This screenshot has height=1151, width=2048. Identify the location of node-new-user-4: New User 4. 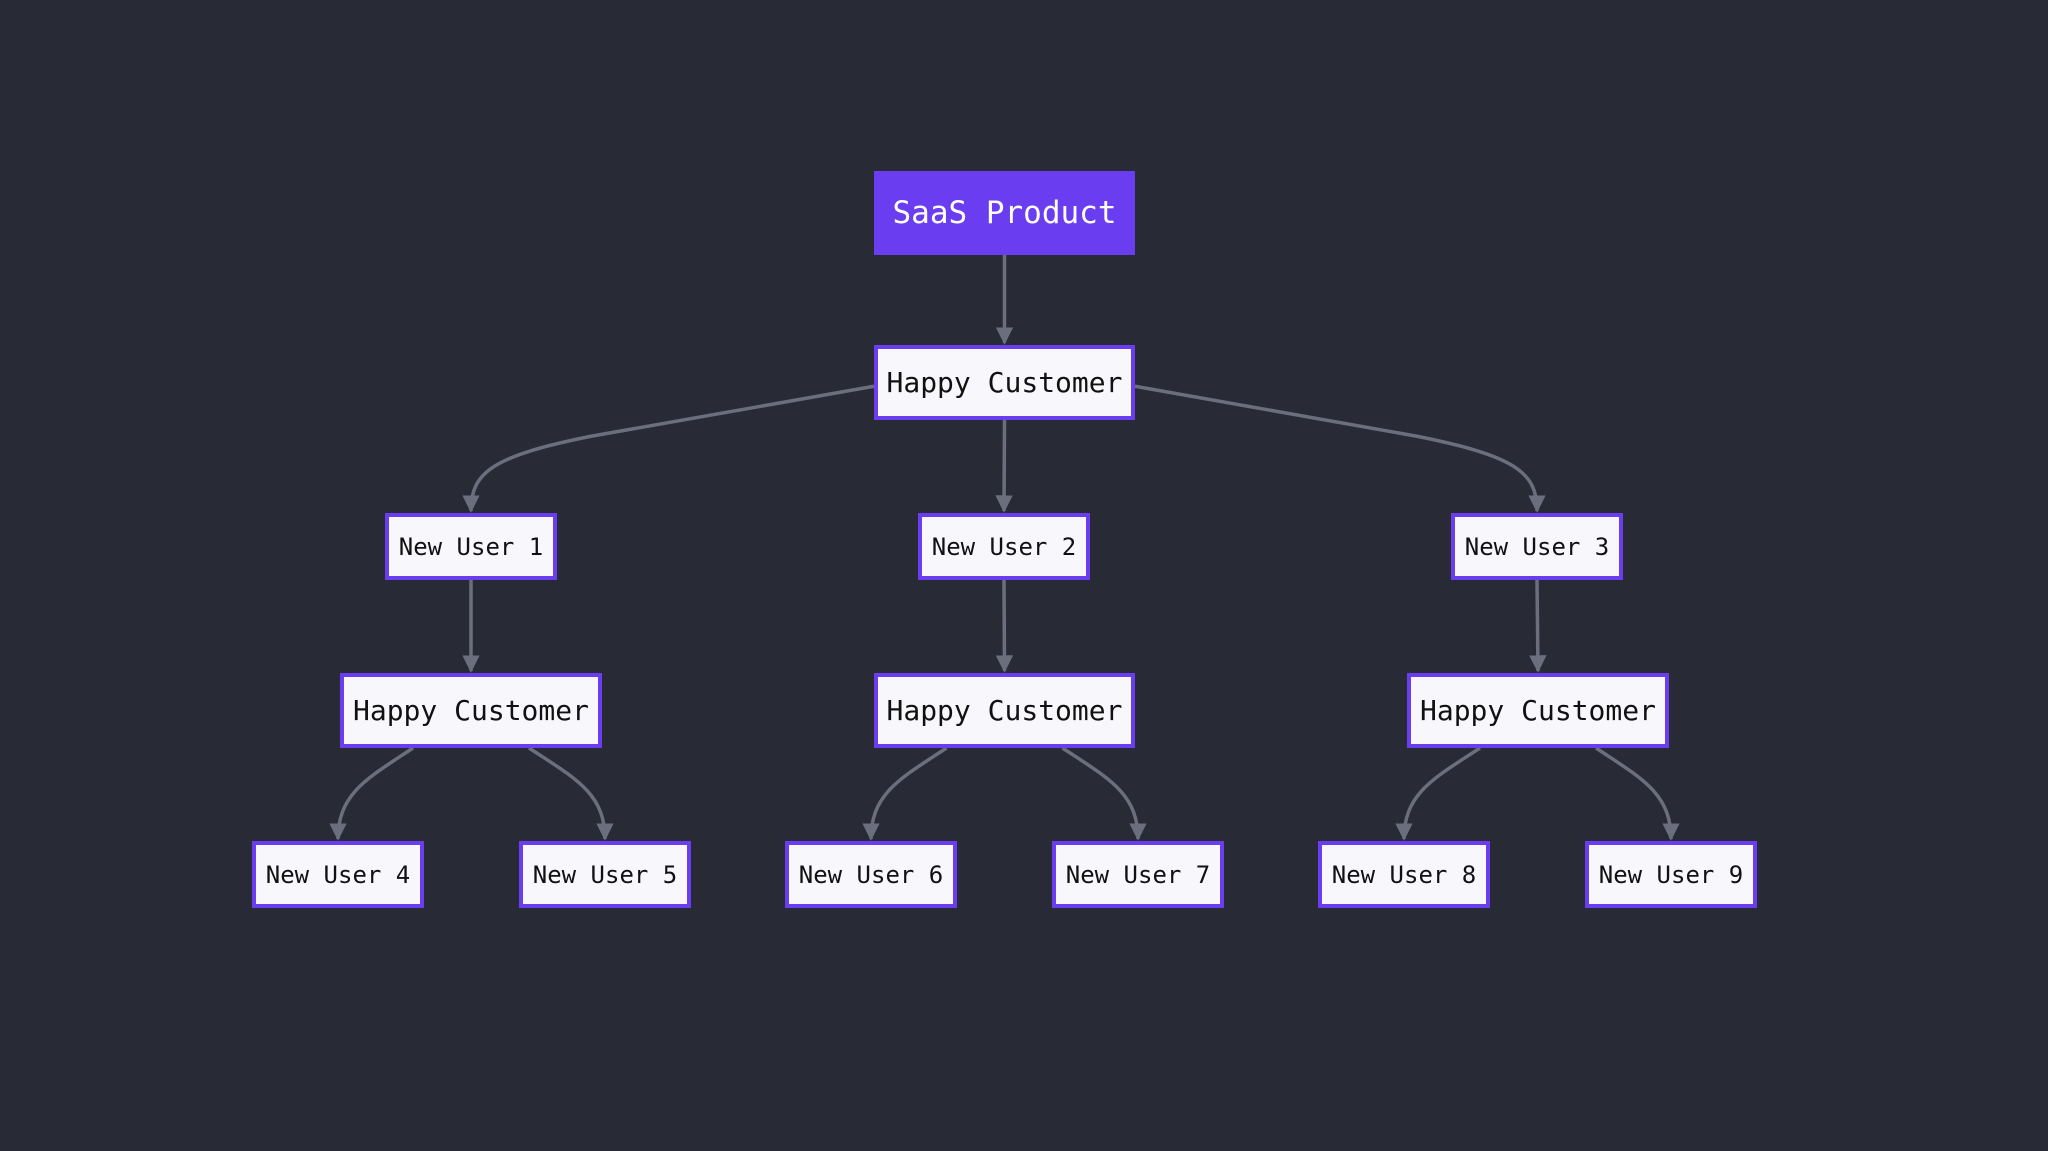
(338, 874).